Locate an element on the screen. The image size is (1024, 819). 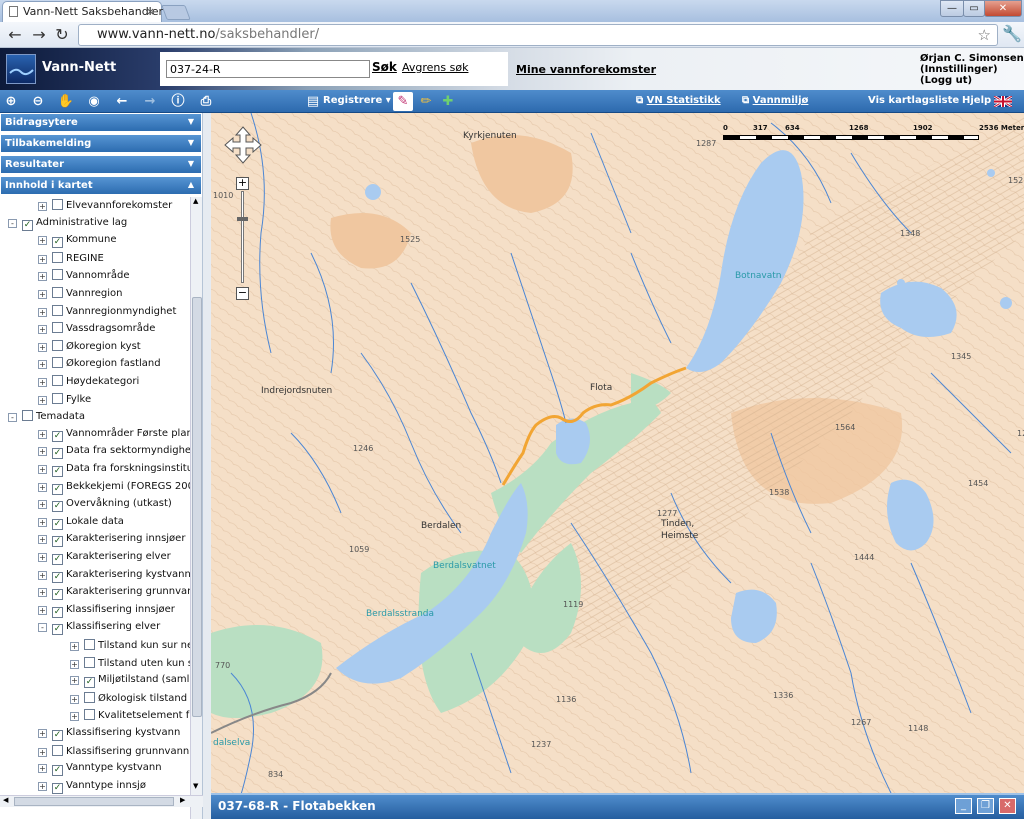
zoom-out-button: − is located at coordinates (242, 293).